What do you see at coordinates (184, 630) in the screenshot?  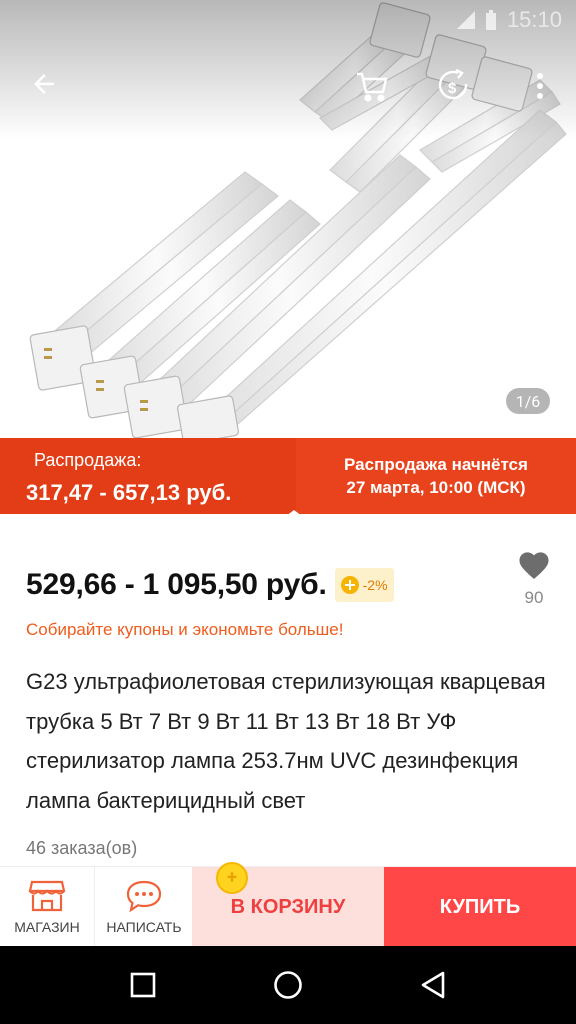 I see `coupon-promo-link: Собирайте купоны и экономьте больше!` at bounding box center [184, 630].